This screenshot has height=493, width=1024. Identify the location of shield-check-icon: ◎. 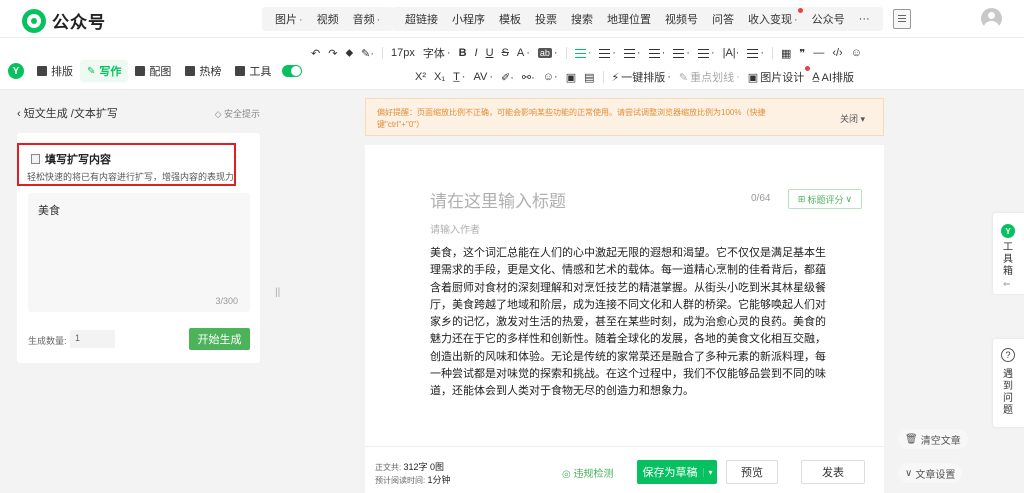
(568, 474).